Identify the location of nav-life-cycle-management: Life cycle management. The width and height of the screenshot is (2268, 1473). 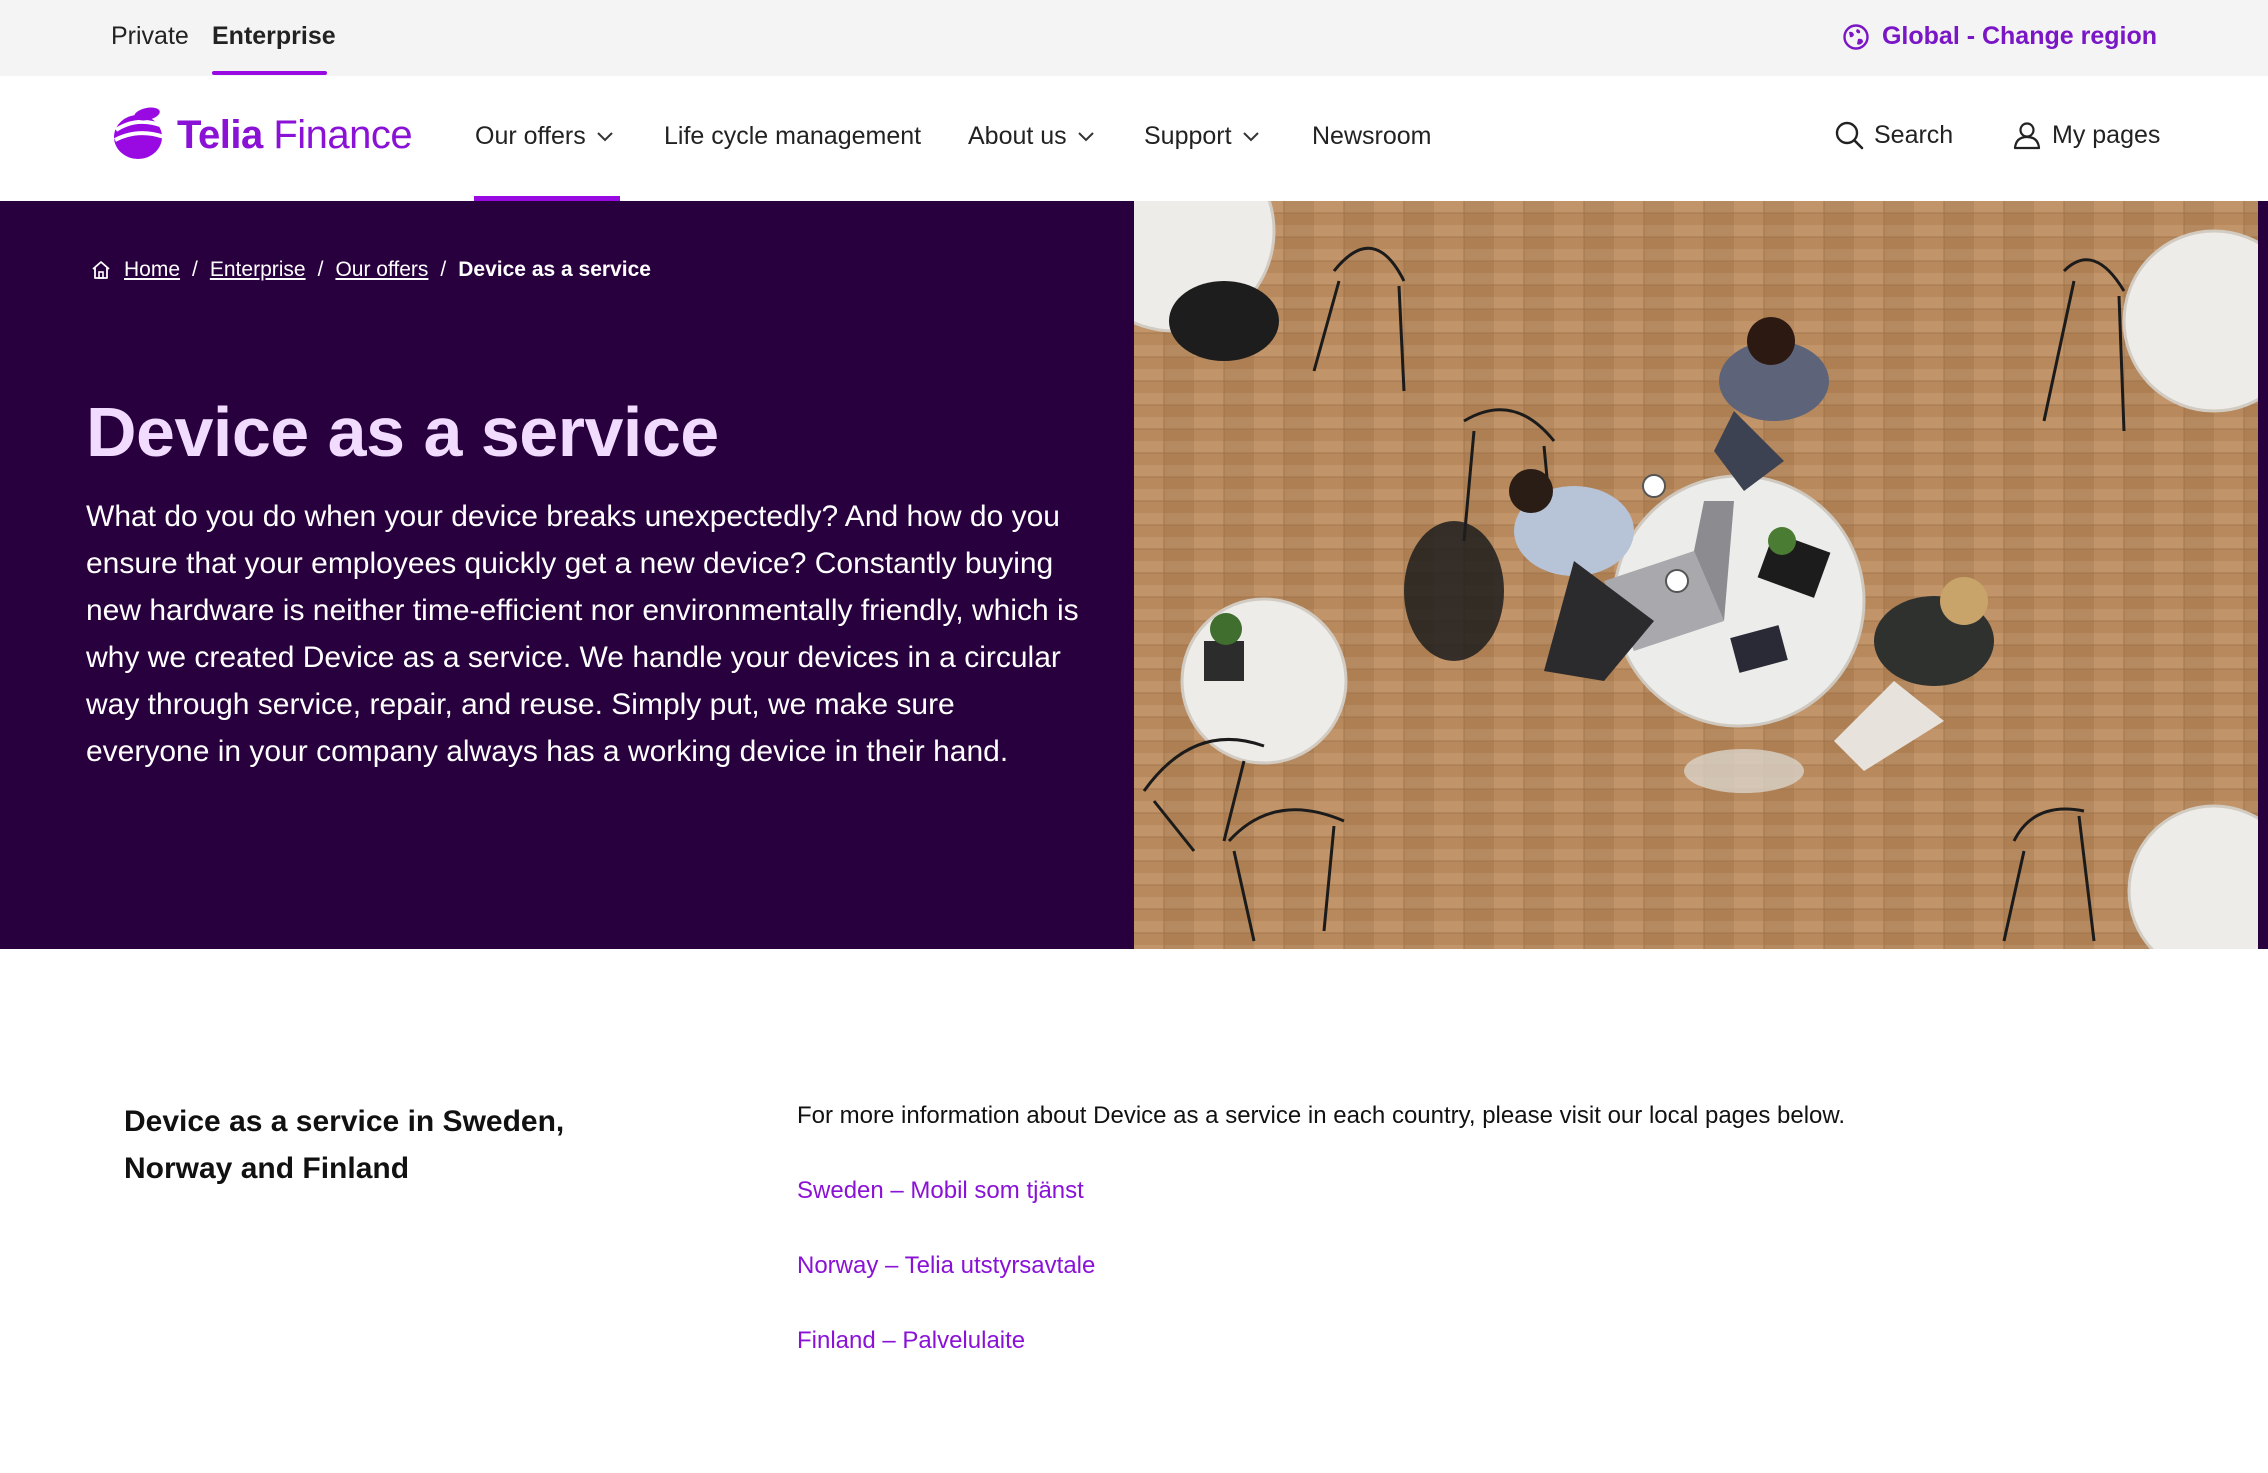
(792, 136).